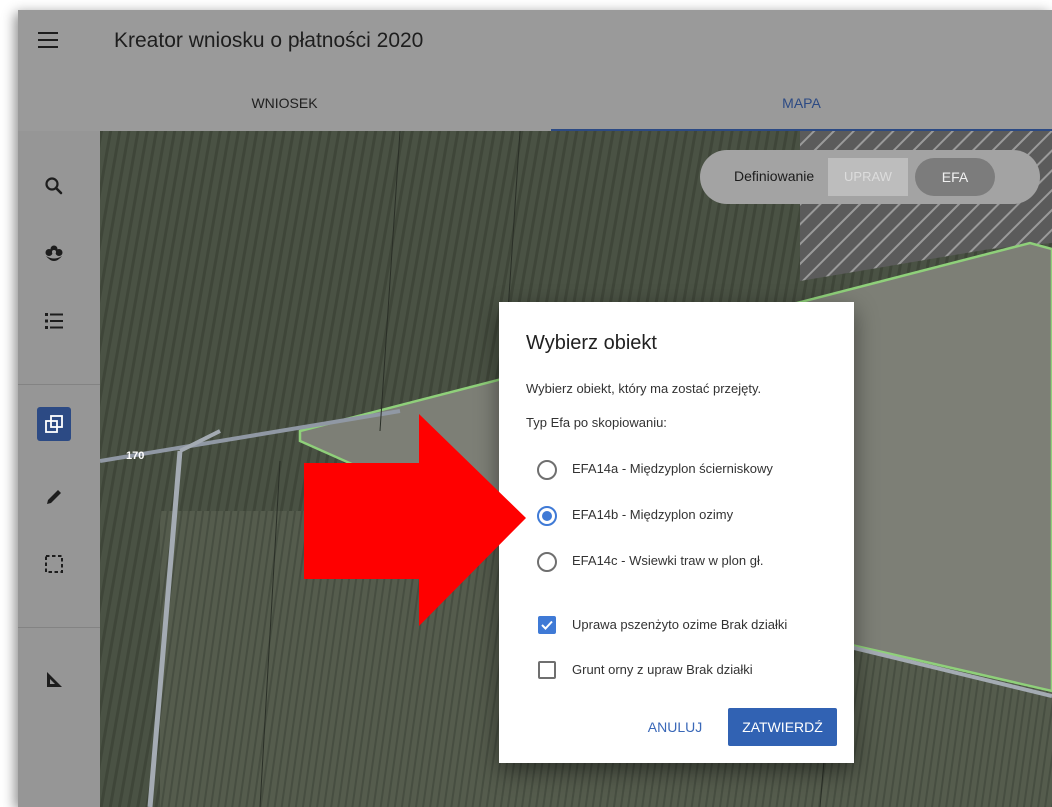 Image resolution: width=1052 pixels, height=807 pixels. I want to click on annotation-arrow-icon, so click(415, 520).